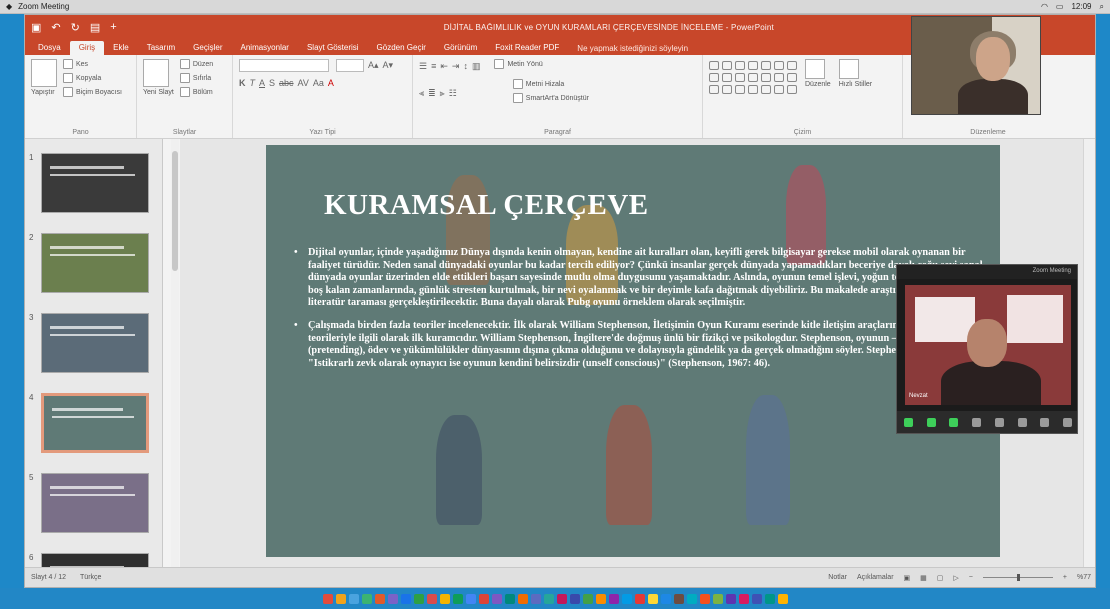 Image resolution: width=1110 pixels, height=609 pixels. I want to click on text-direction-button: Metin Yönü, so click(518, 64).